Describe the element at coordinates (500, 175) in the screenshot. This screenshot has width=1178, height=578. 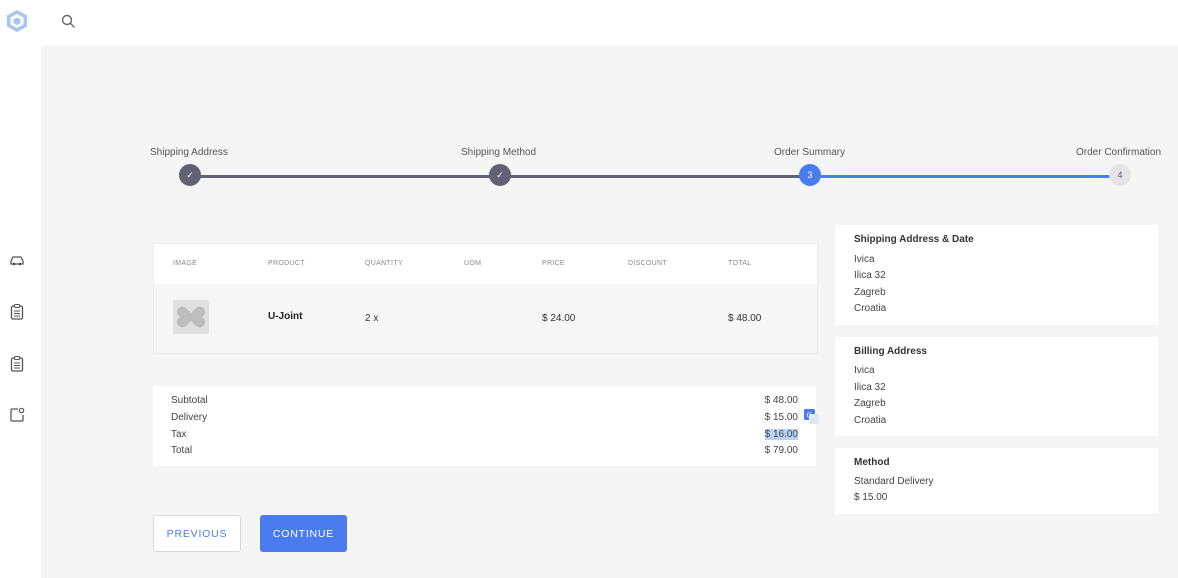
I see `step-marker-shipping-method: ✓` at that location.